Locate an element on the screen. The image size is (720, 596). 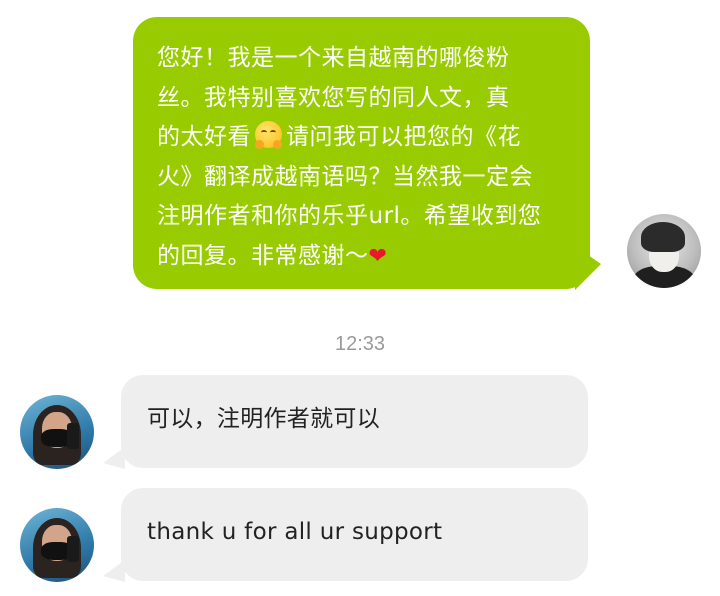
message-text: 请问我可以把您的《花 is located at coordinates (403, 137).